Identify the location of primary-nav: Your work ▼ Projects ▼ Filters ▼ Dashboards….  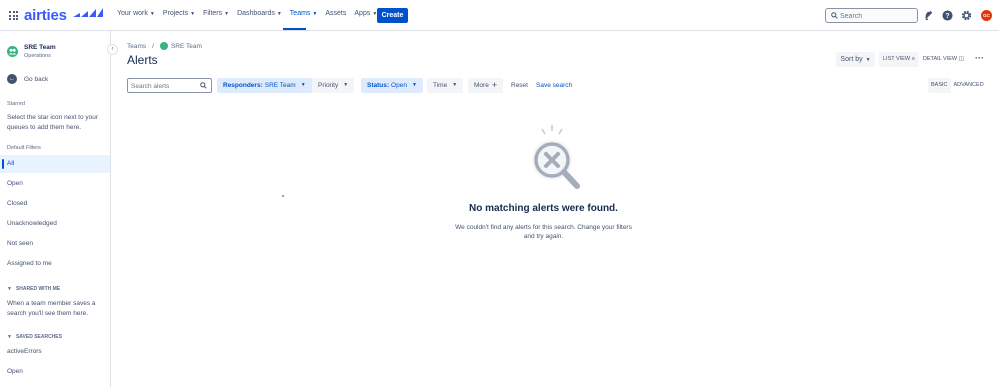
(251, 13).